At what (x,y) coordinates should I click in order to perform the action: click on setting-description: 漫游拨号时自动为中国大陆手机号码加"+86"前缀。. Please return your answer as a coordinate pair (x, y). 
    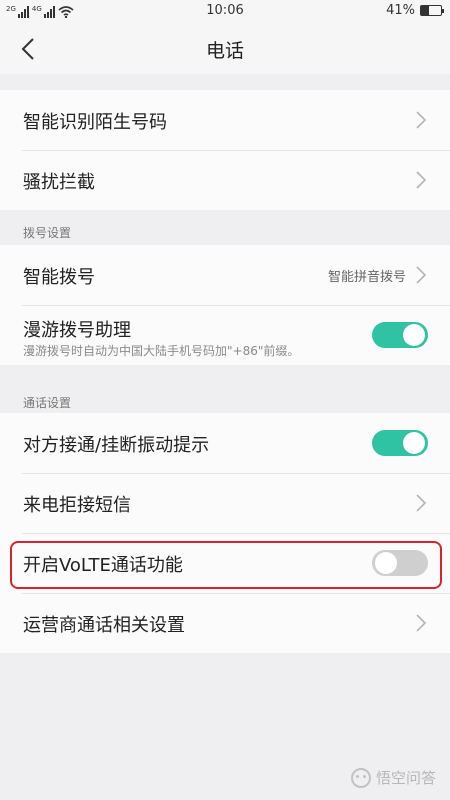
    Looking at the image, I should click on (161, 351).